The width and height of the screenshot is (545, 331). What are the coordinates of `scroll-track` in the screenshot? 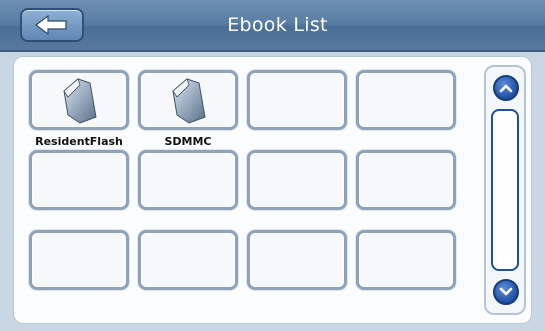 It's located at (505, 190).